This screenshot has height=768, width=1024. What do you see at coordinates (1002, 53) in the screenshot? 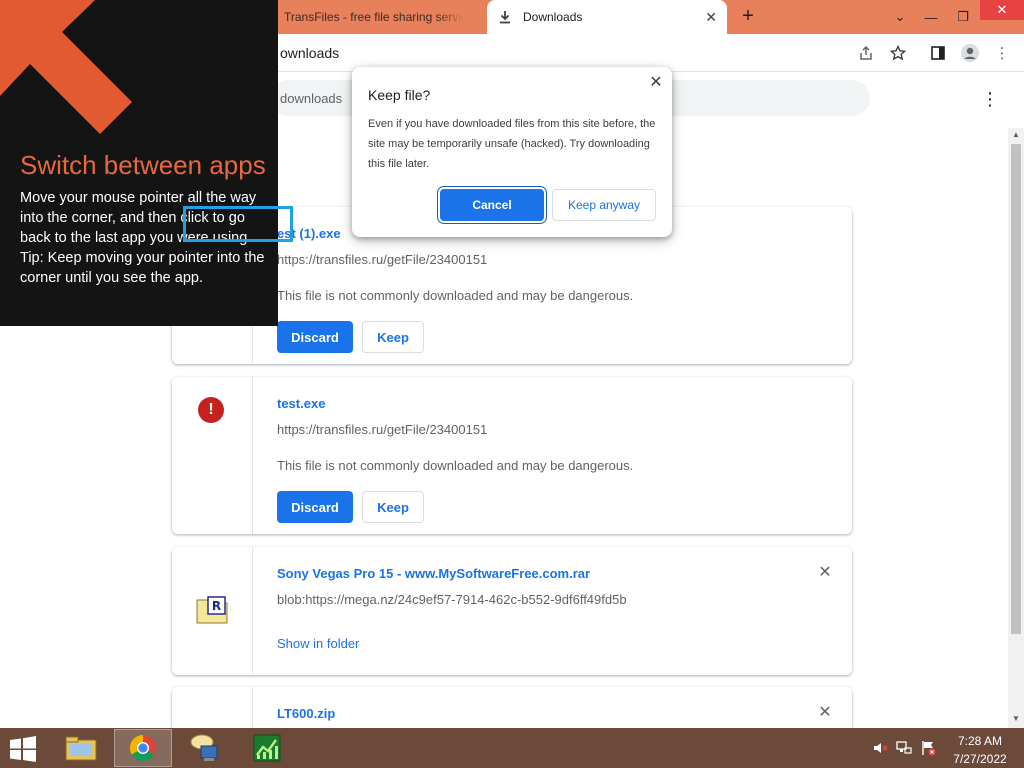
I see `chrome-menu-icon: ⋮` at bounding box center [1002, 53].